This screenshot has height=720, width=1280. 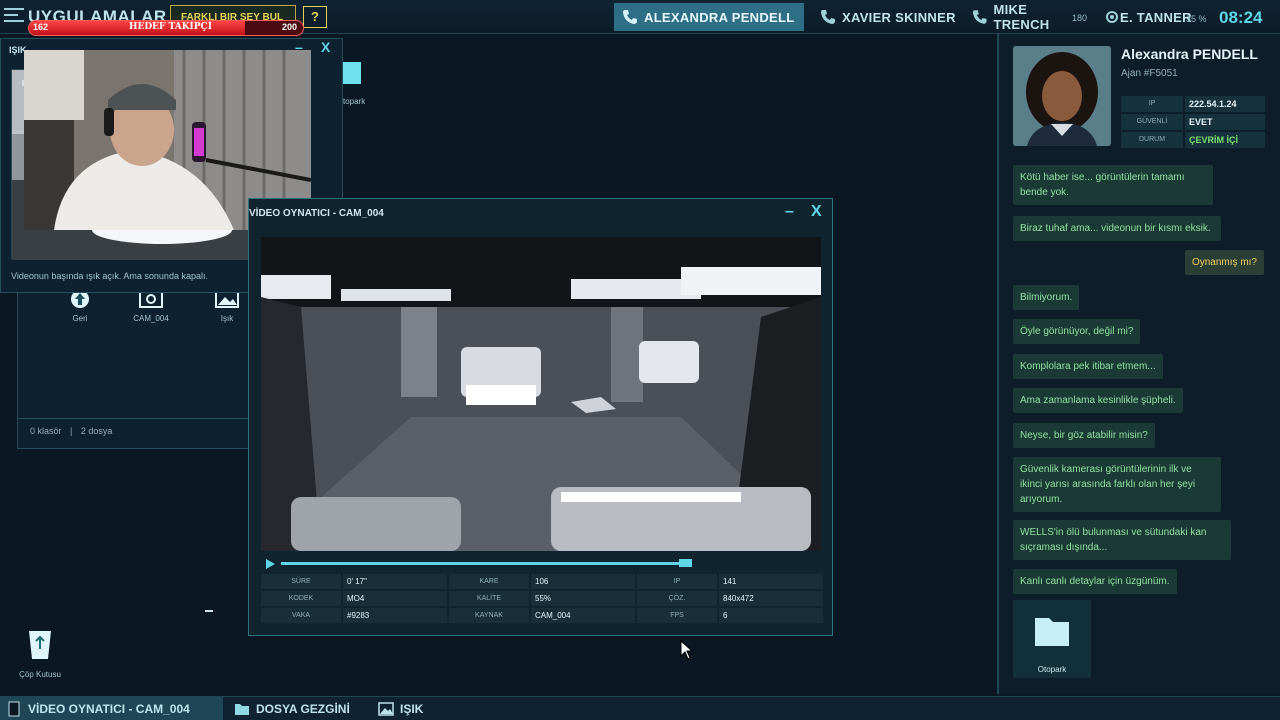 I want to click on explorer-file-count: 2 dosya, so click(x=96, y=431).